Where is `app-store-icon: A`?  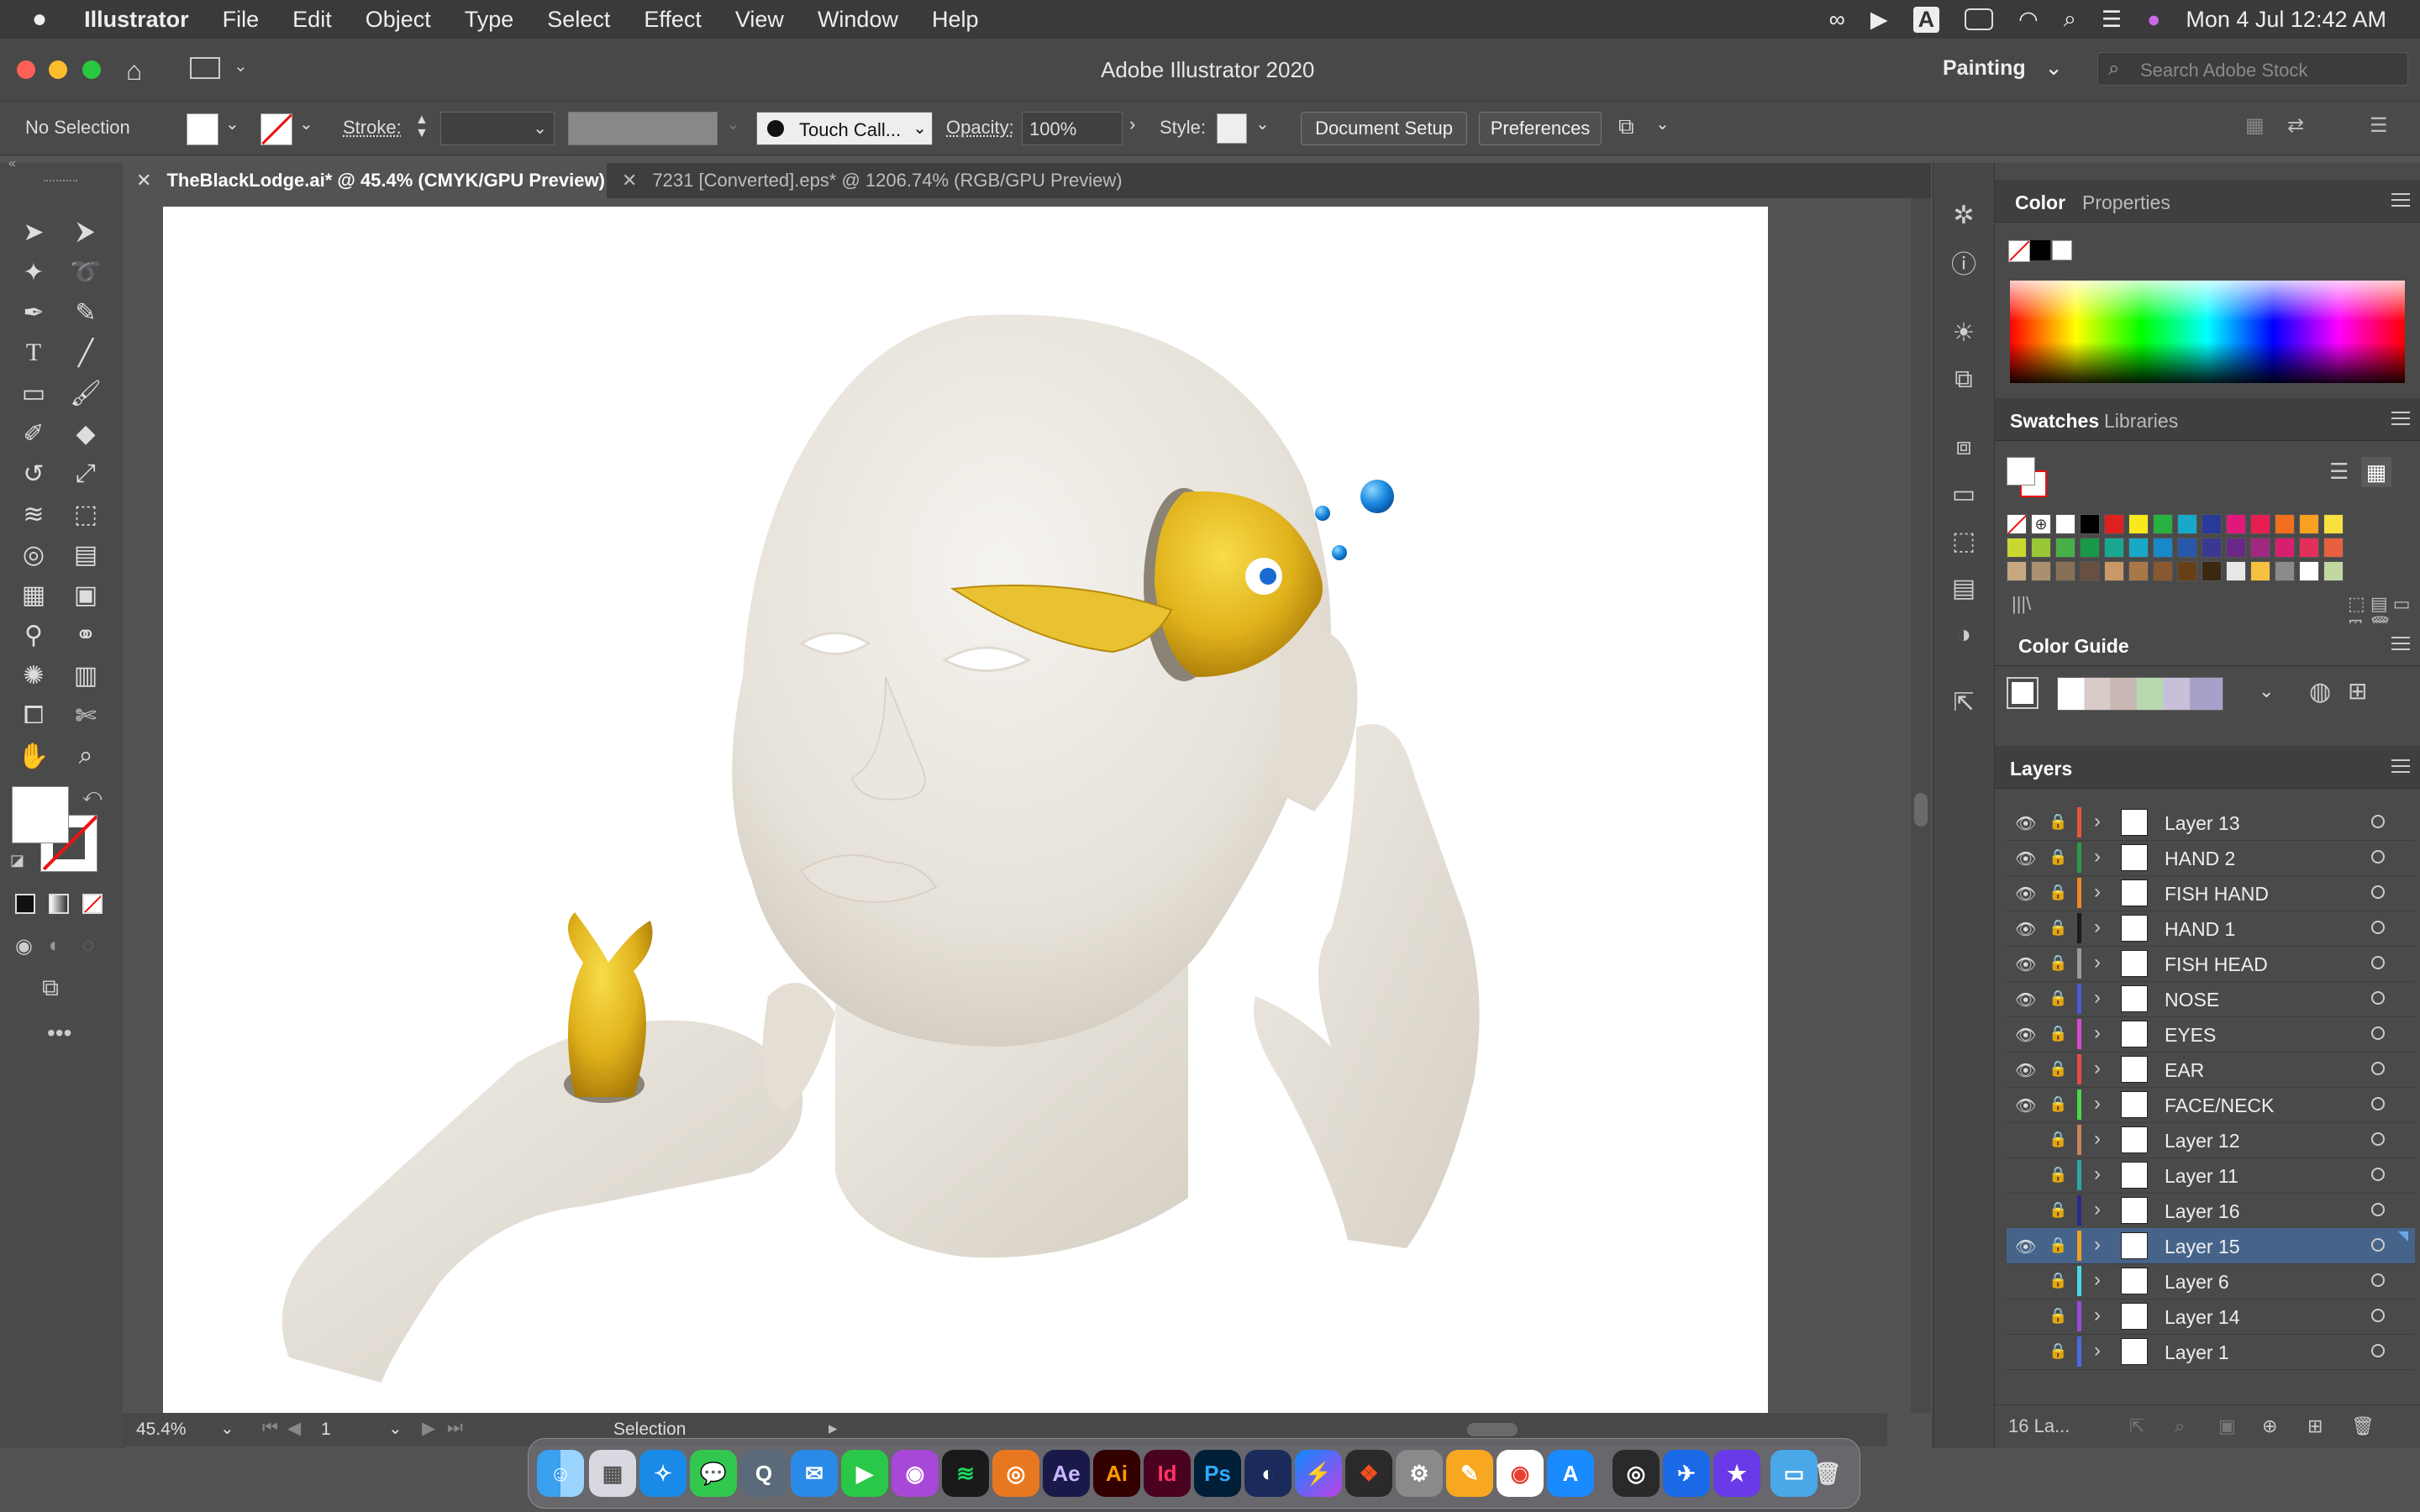
app-store-icon: A is located at coordinates (1570, 1473).